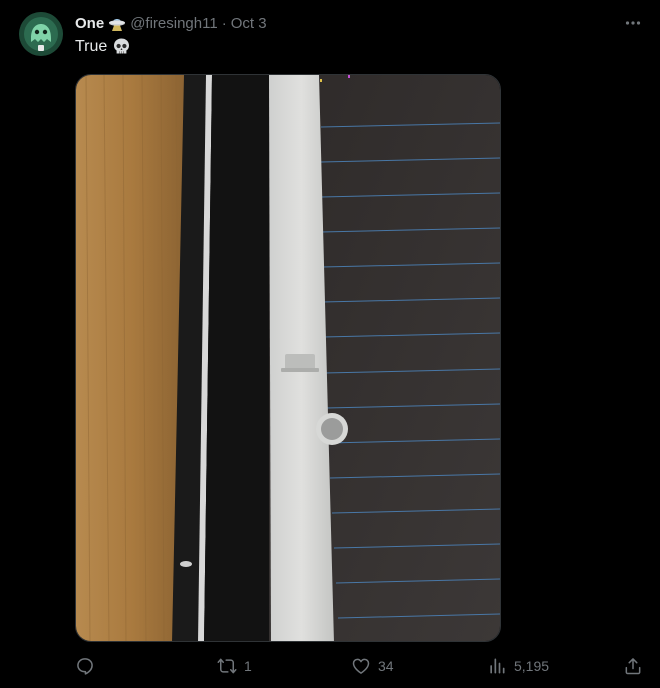 This screenshot has height=688, width=660. I want to click on more-options-button, so click(633, 23).